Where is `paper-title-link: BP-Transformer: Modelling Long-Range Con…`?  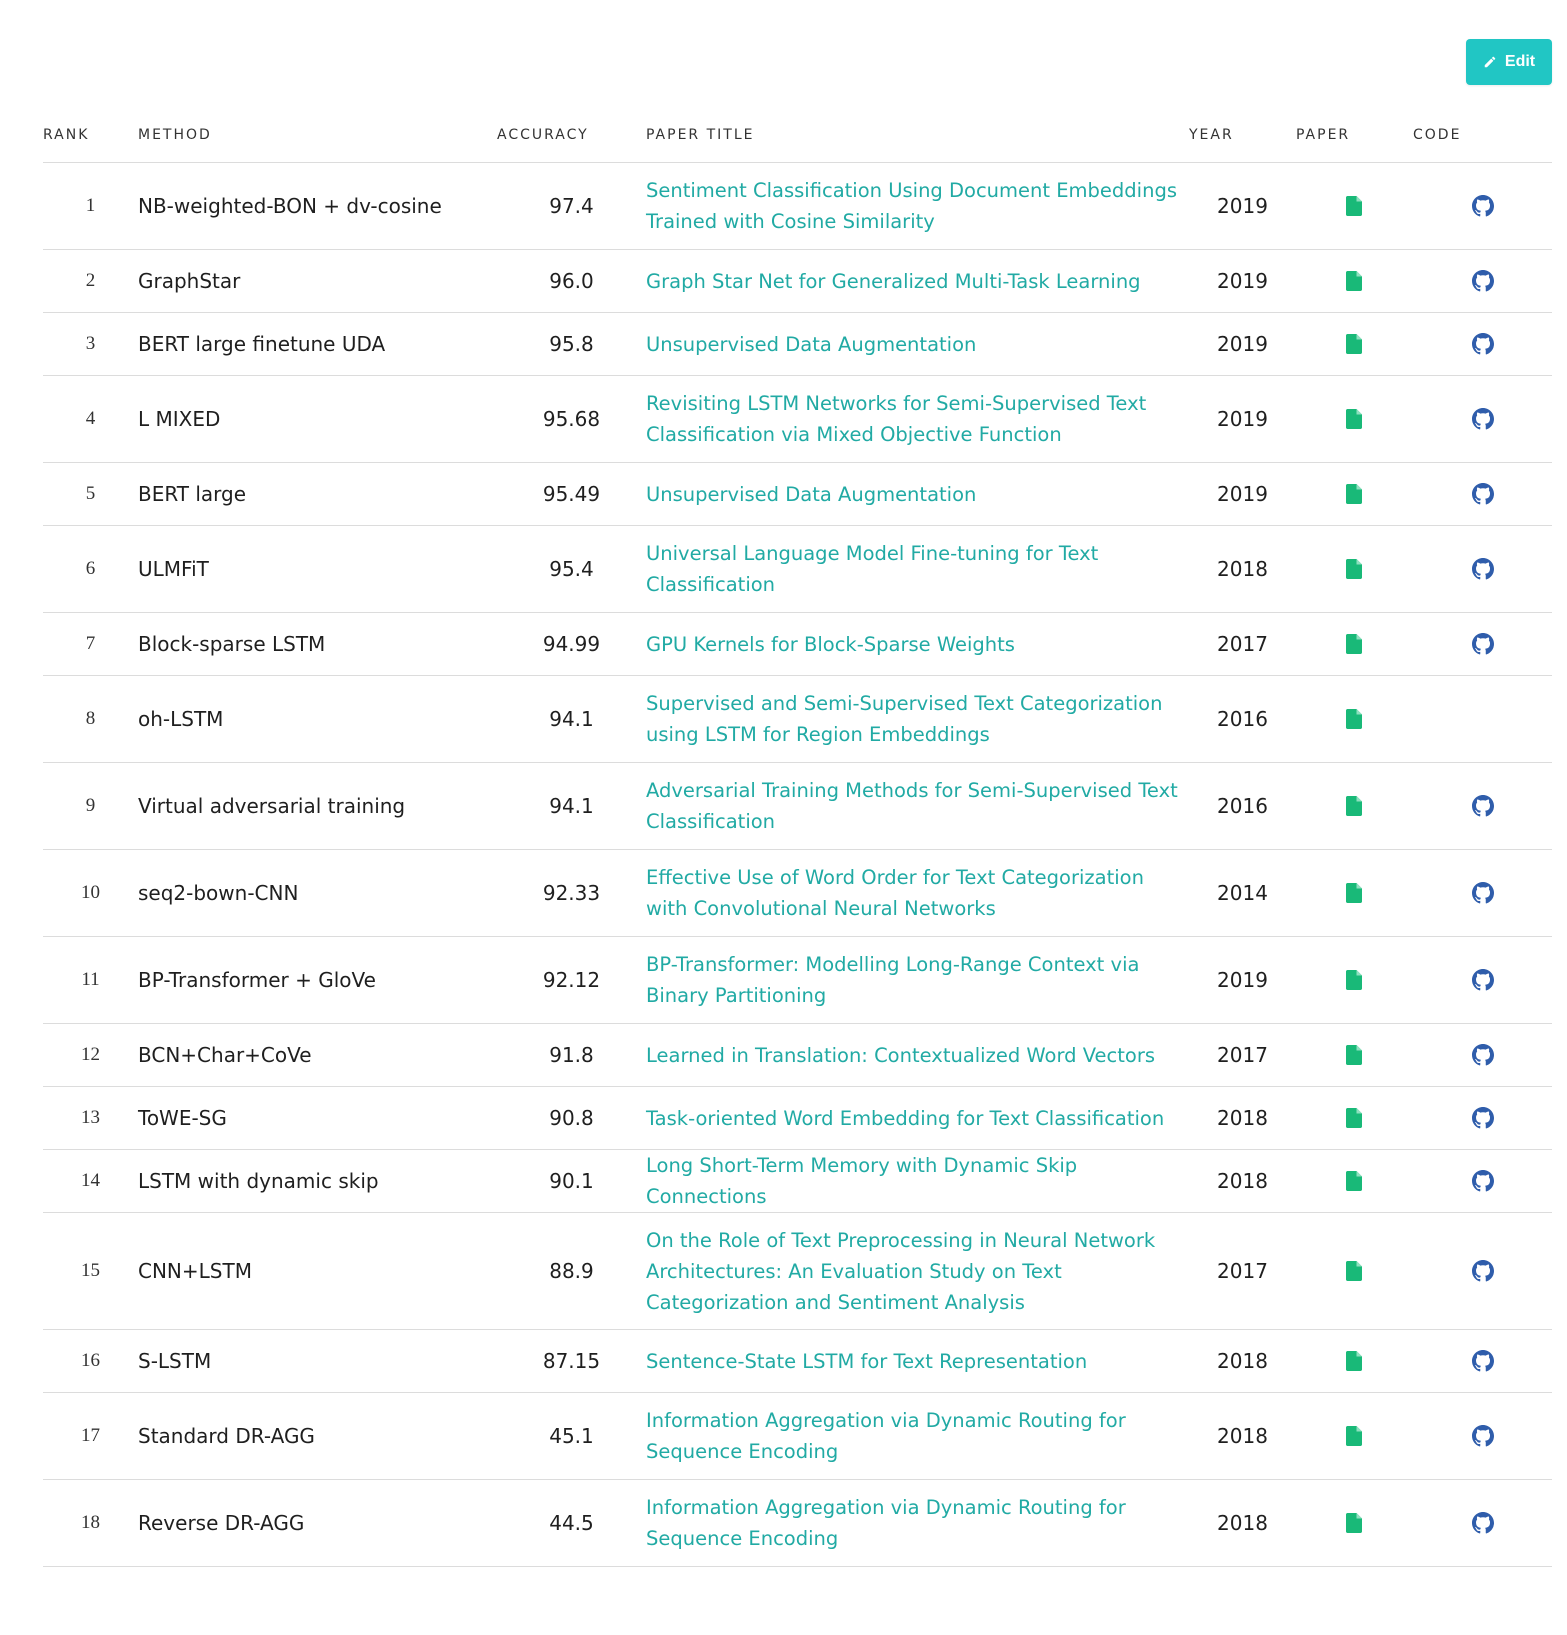
paper-title-link: BP-Transformer: Modelling Long-Range Con… is located at coordinates (917, 980).